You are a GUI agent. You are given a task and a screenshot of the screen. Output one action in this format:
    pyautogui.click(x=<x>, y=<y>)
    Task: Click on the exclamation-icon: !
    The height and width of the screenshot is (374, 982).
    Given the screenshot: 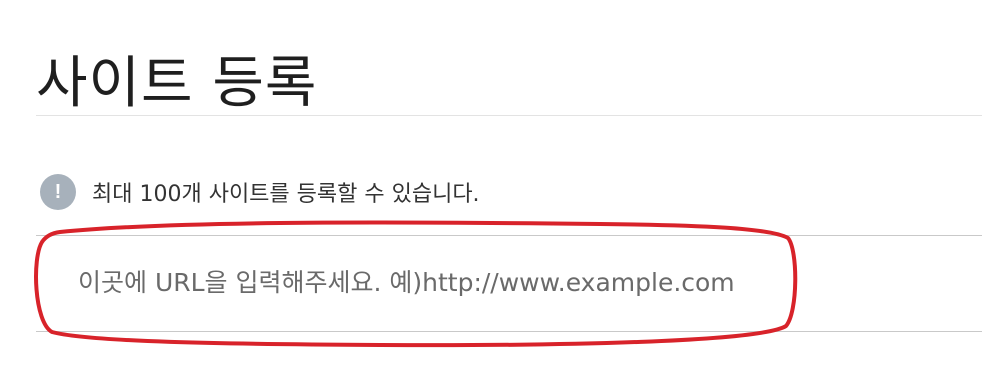 What is the action you would take?
    pyautogui.click(x=58, y=192)
    